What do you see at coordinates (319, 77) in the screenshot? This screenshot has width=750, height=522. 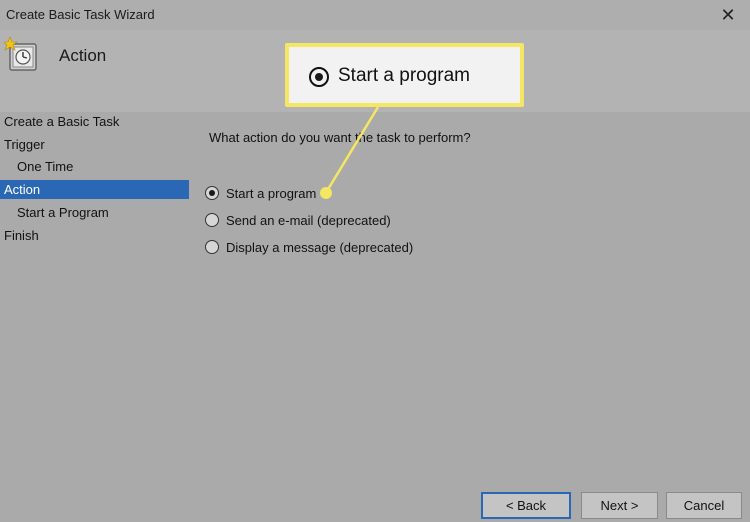 I see `radio-button-checked-icon` at bounding box center [319, 77].